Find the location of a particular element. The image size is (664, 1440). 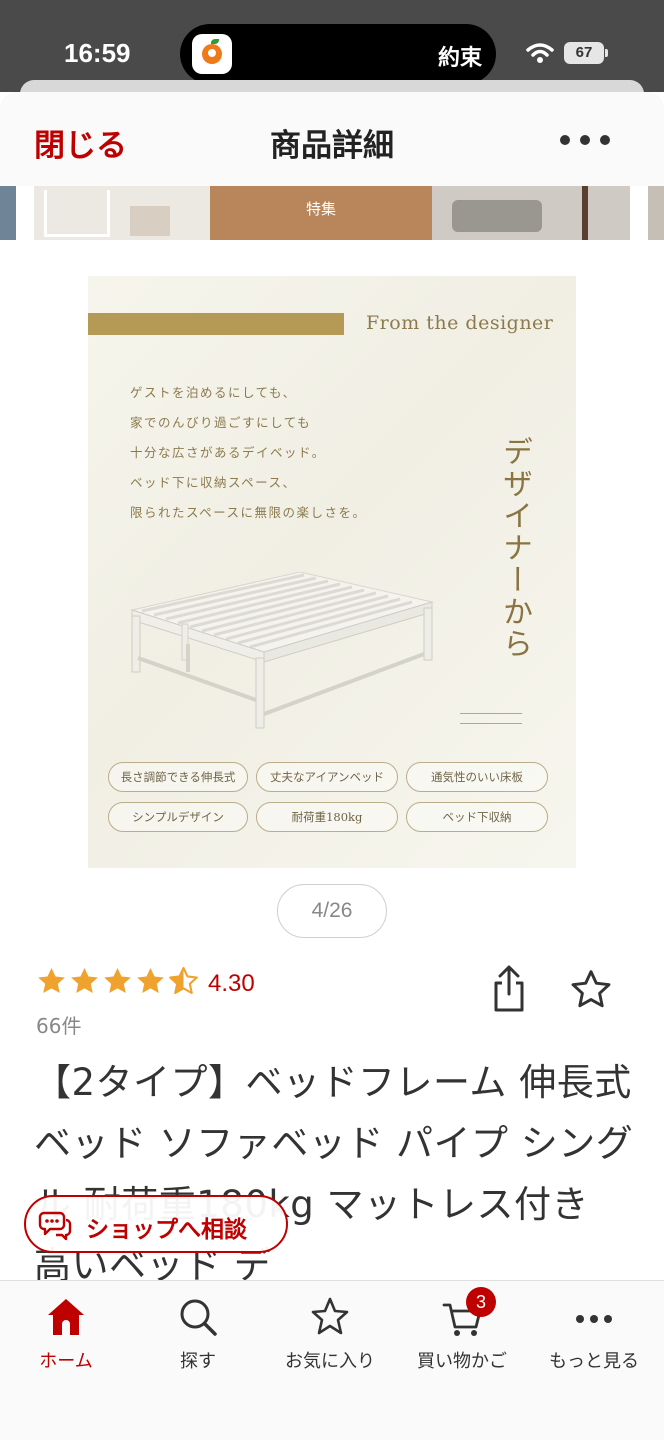

adjacent-banner-left is located at coordinates (8, 213).